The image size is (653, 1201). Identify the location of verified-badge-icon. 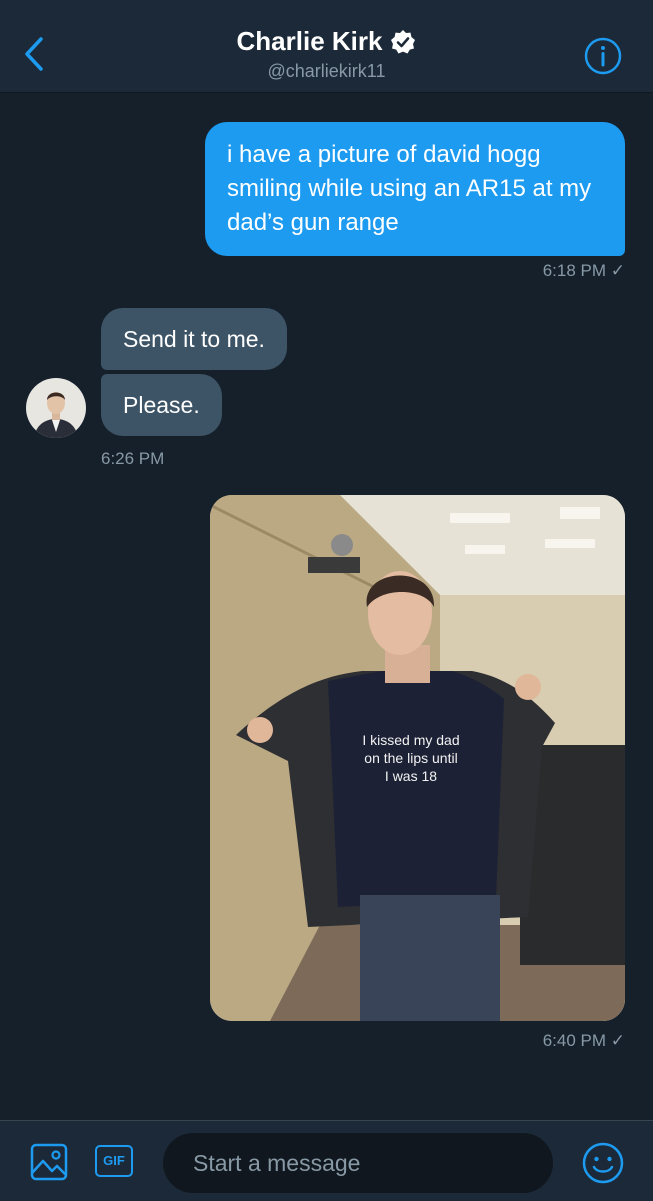
(403, 41).